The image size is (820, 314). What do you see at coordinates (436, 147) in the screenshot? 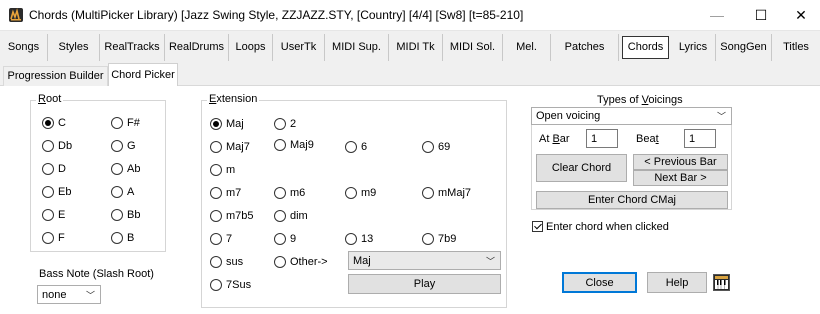
I see `ext-radio-69: 69` at bounding box center [436, 147].